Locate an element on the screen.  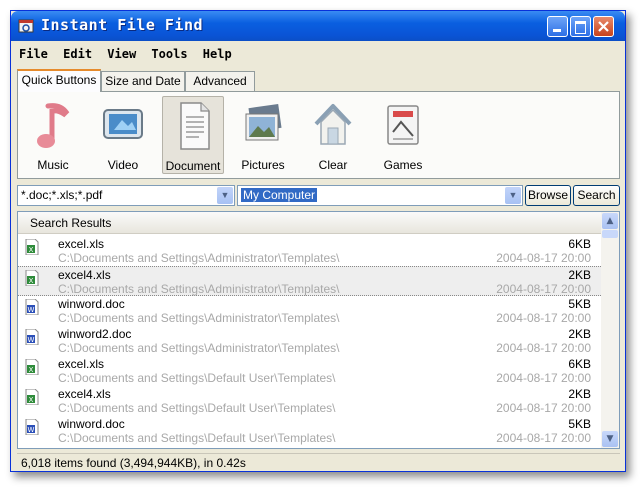
file-name: excel.xls is located at coordinates (81, 364).